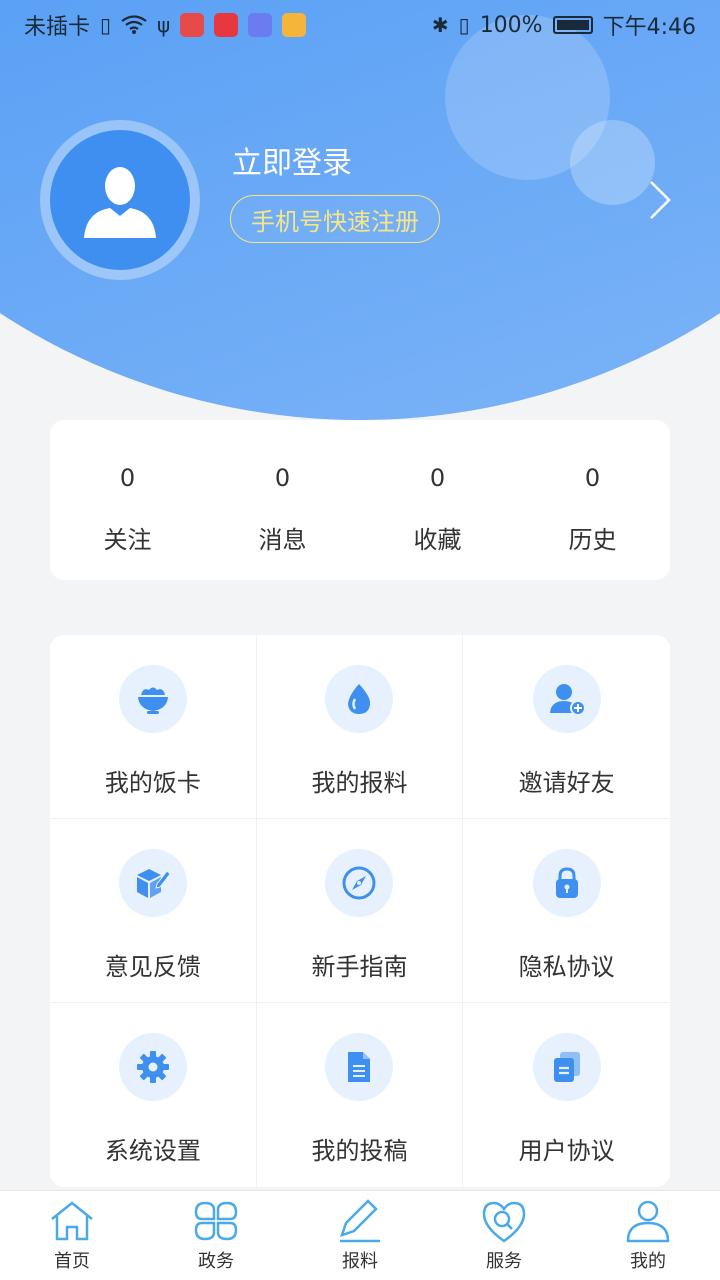 The image size is (720, 1280). Describe the element at coordinates (153, 883) in the screenshot. I see `feedback-box-icon` at that location.